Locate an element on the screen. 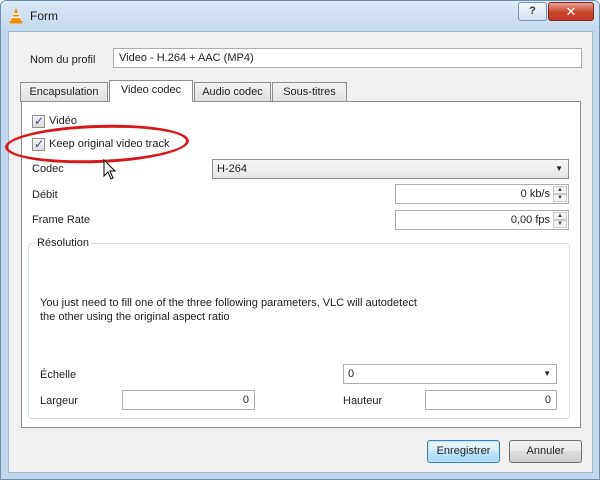  video-checkbox-label: Vidéo is located at coordinates (63, 121).